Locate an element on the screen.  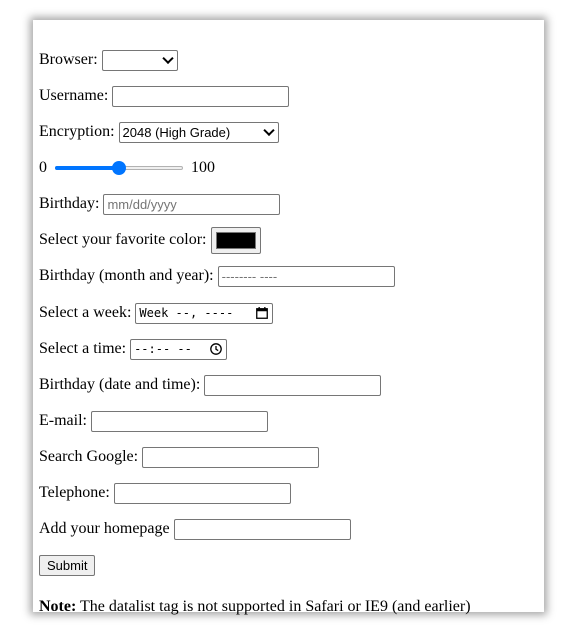
encryption-label: Encryption: is located at coordinates (77, 131).